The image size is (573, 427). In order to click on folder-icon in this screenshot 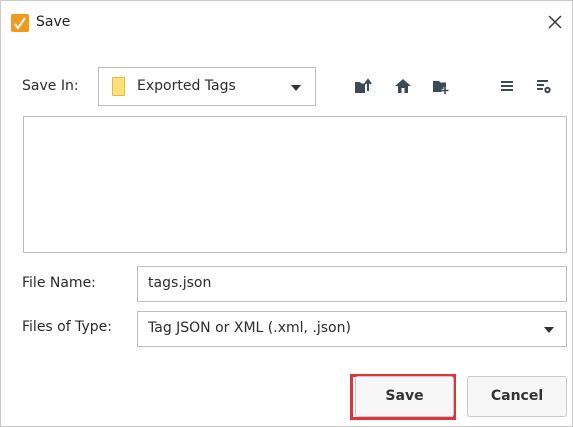, I will do `click(118, 86)`.